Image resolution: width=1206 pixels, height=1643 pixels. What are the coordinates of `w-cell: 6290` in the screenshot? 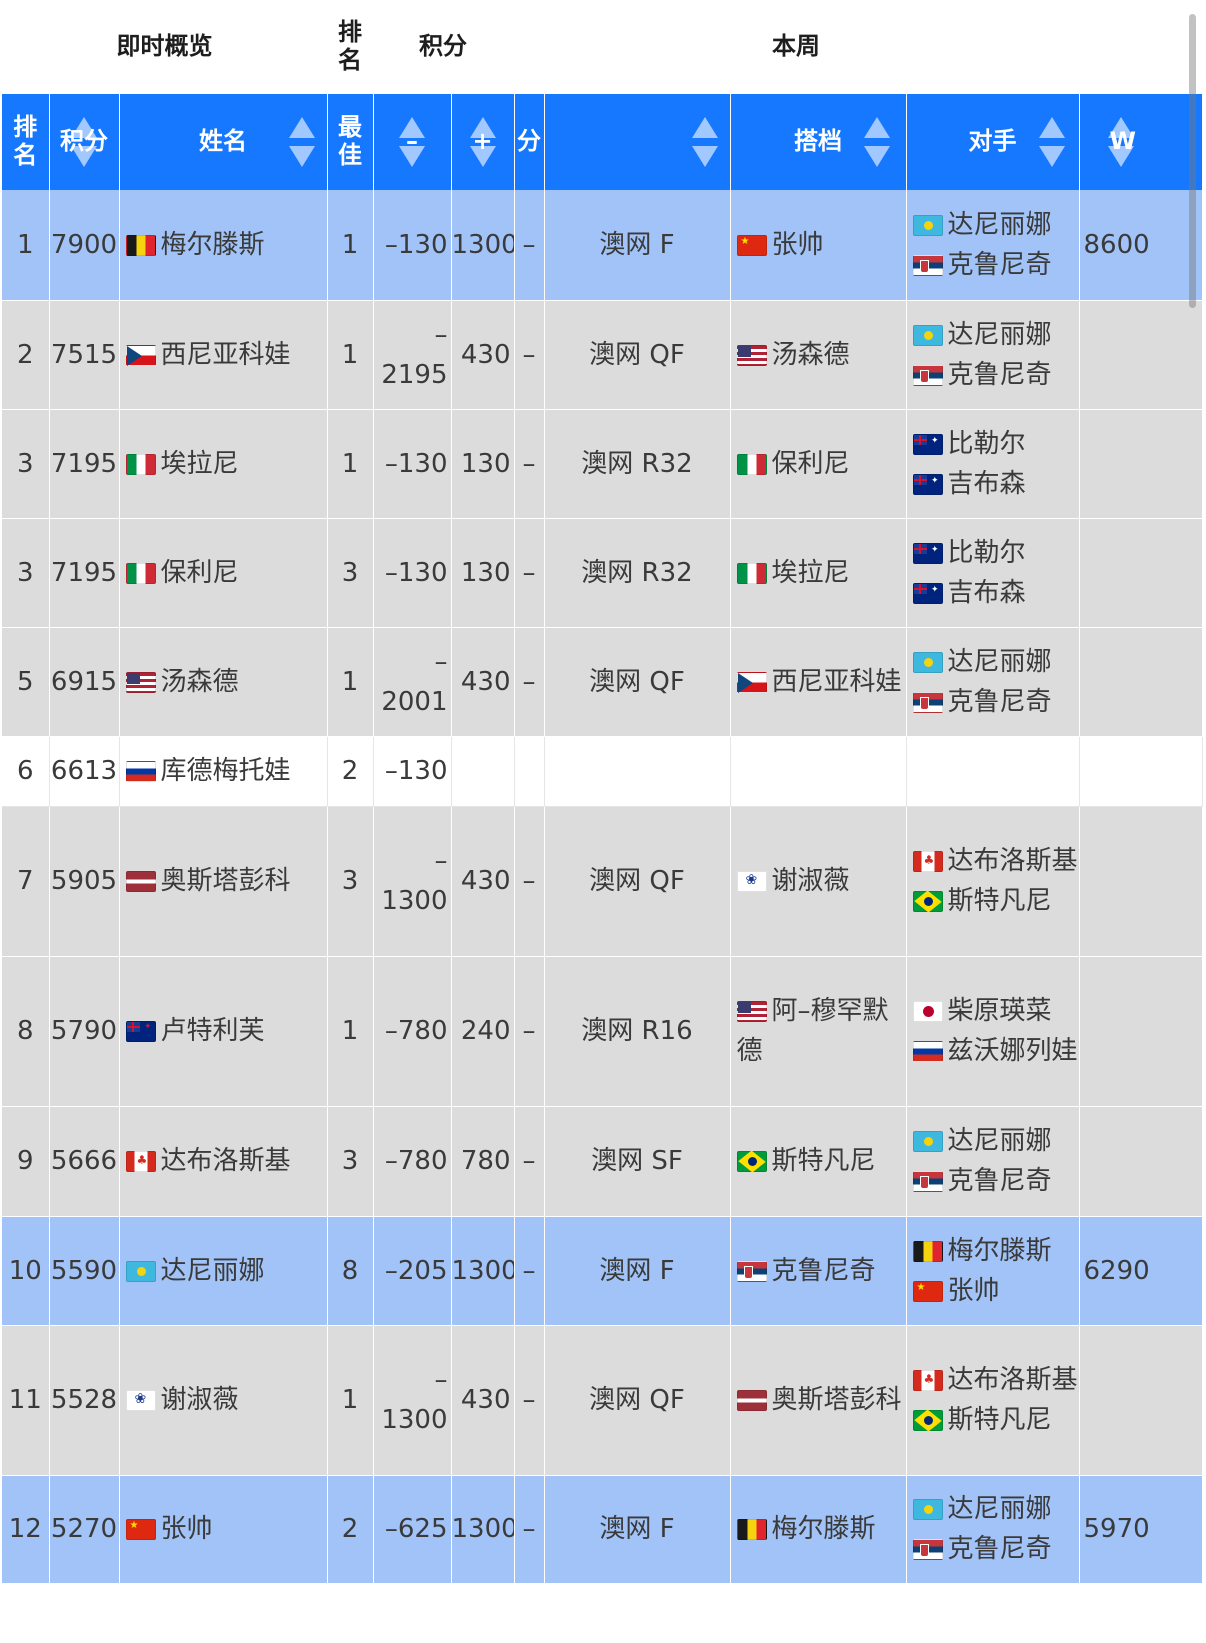 It's located at (1141, 1271).